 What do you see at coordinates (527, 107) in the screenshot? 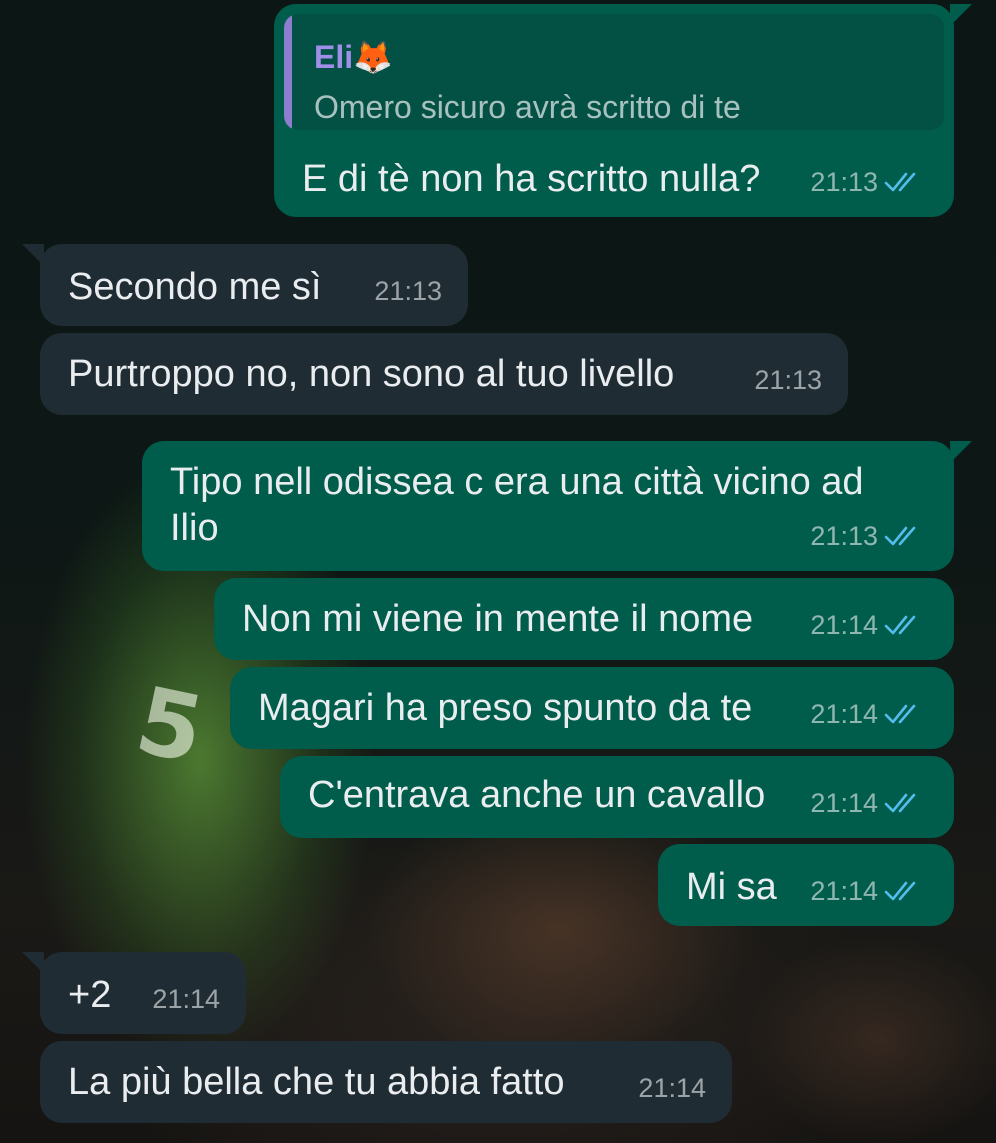
I see `quote-text: Omero sicuro avrà scritto di te` at bounding box center [527, 107].